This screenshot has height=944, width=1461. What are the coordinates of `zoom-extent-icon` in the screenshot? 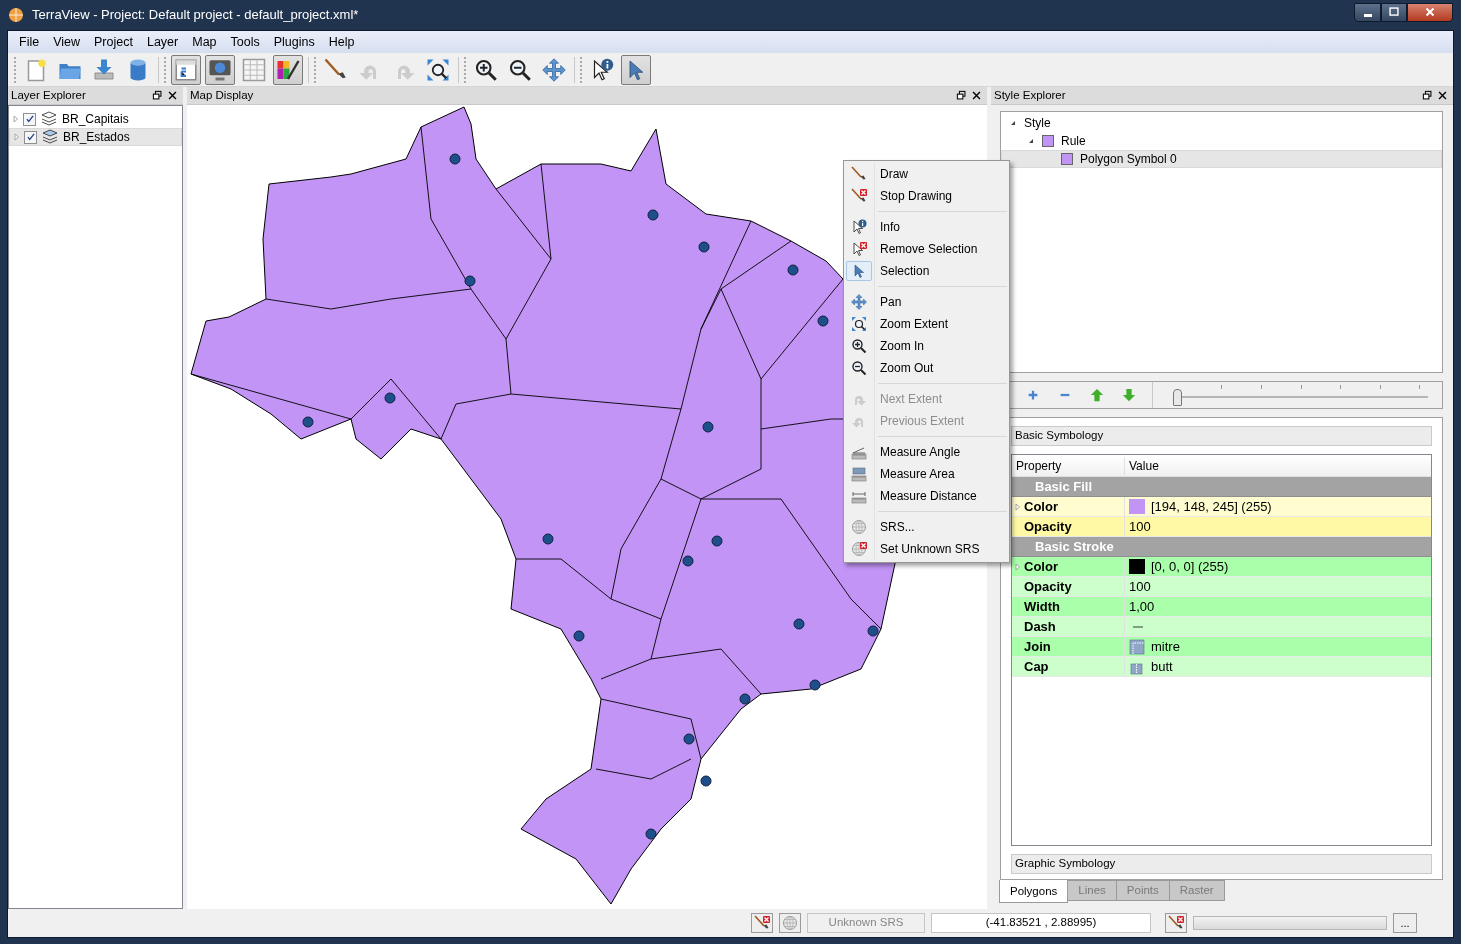 It's located at (438, 69).